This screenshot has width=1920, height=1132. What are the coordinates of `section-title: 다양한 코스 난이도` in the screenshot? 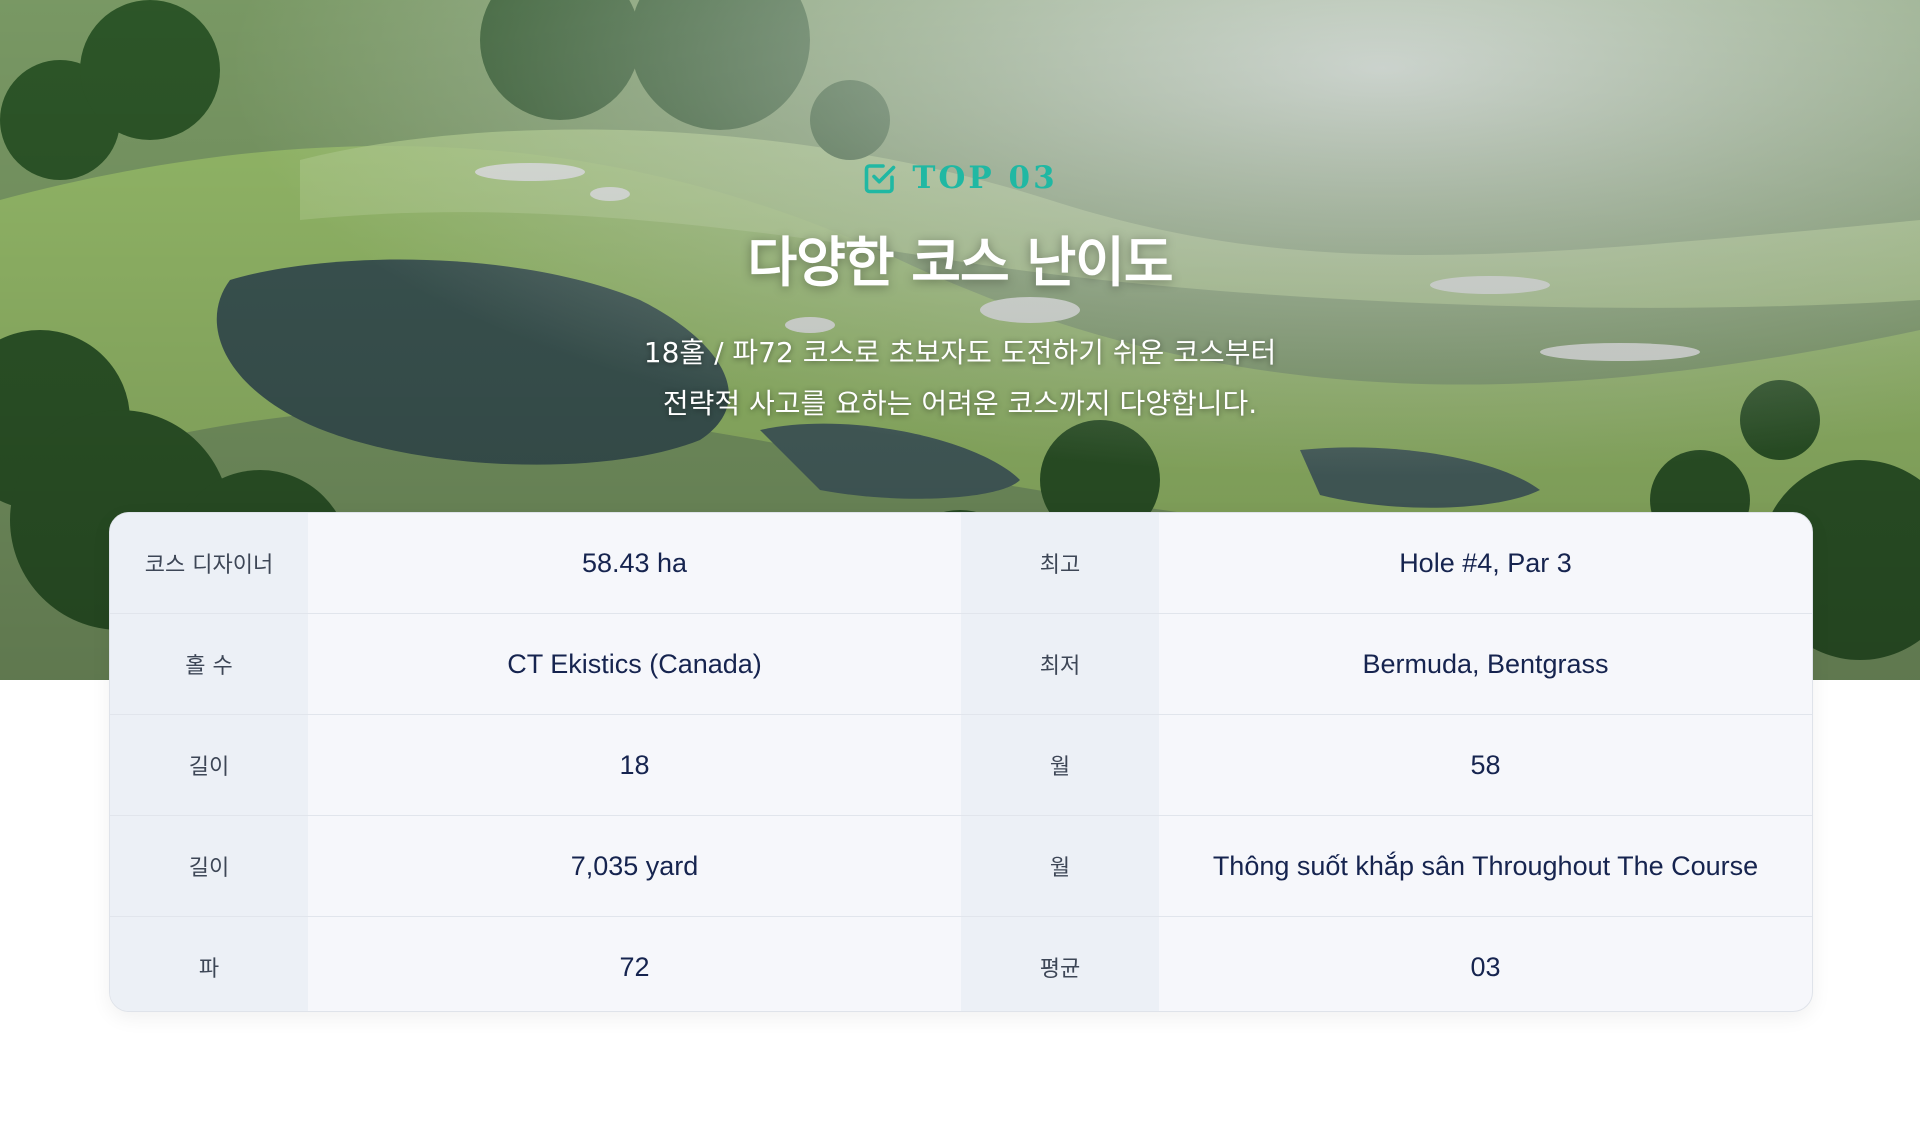 It's located at (960, 262).